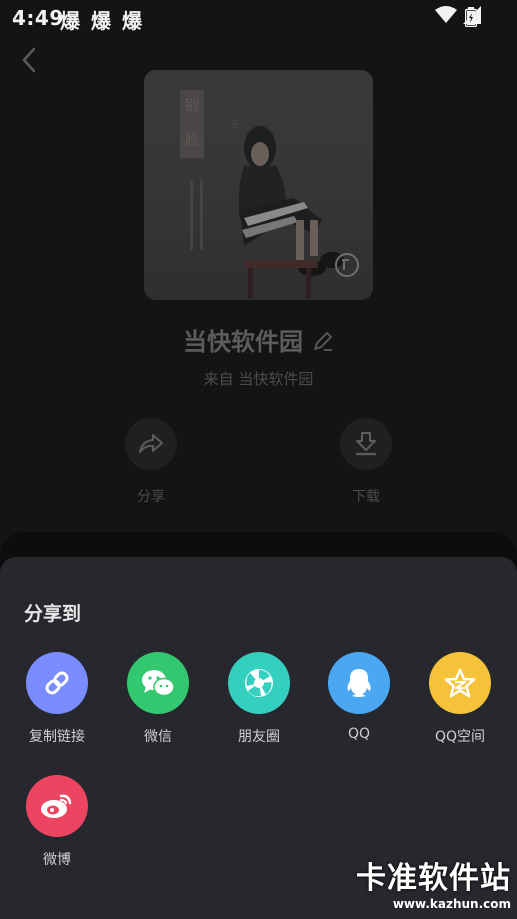 The height and width of the screenshot is (919, 517). I want to click on album-cover: 别 脸 王, so click(258, 185).